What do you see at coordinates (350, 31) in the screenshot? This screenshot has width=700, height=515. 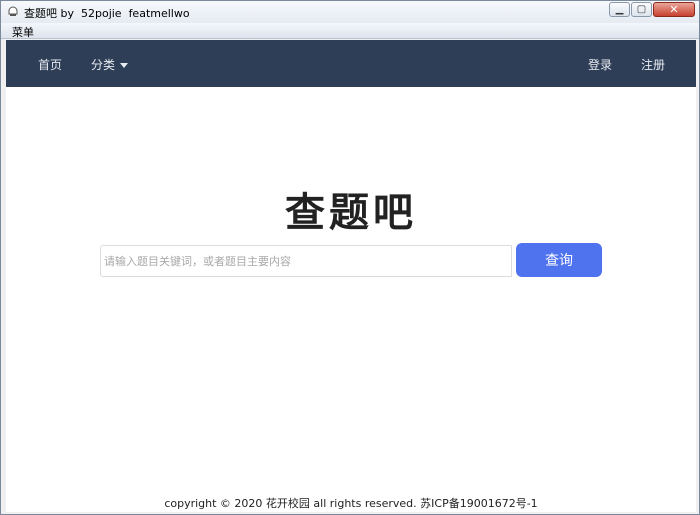 I see `menubar: 菜单` at bounding box center [350, 31].